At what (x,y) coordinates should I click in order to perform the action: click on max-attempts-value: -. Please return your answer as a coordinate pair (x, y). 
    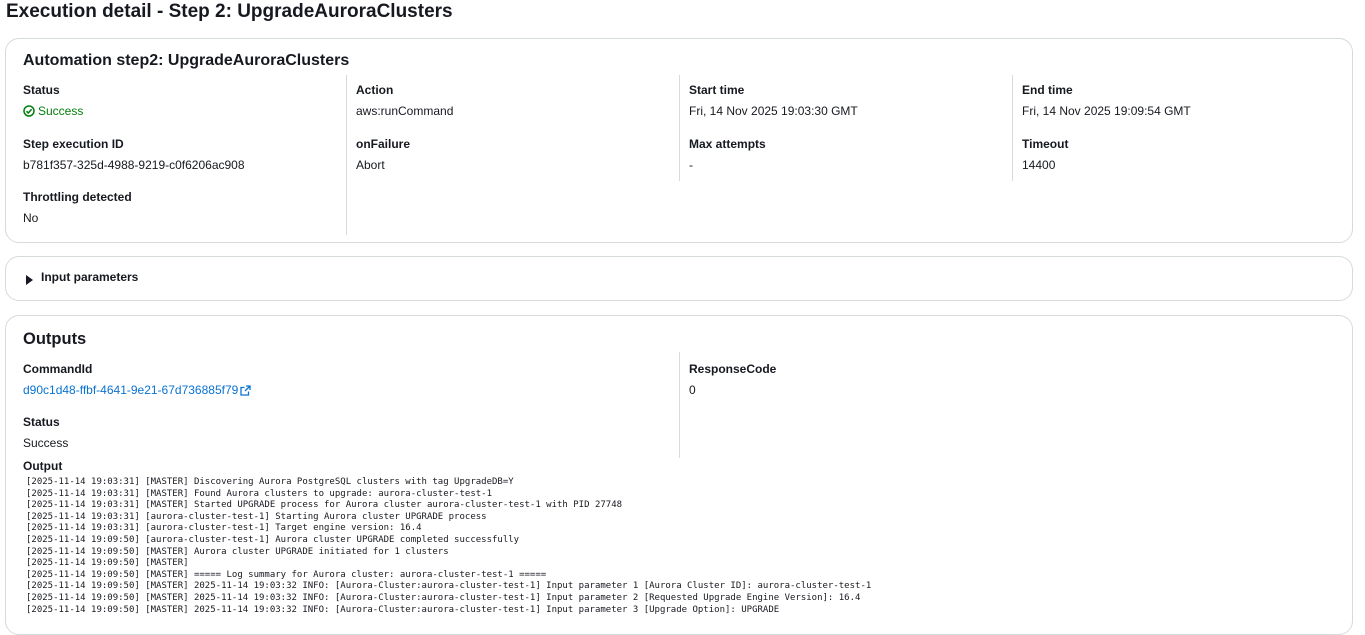
    Looking at the image, I should click on (691, 165).